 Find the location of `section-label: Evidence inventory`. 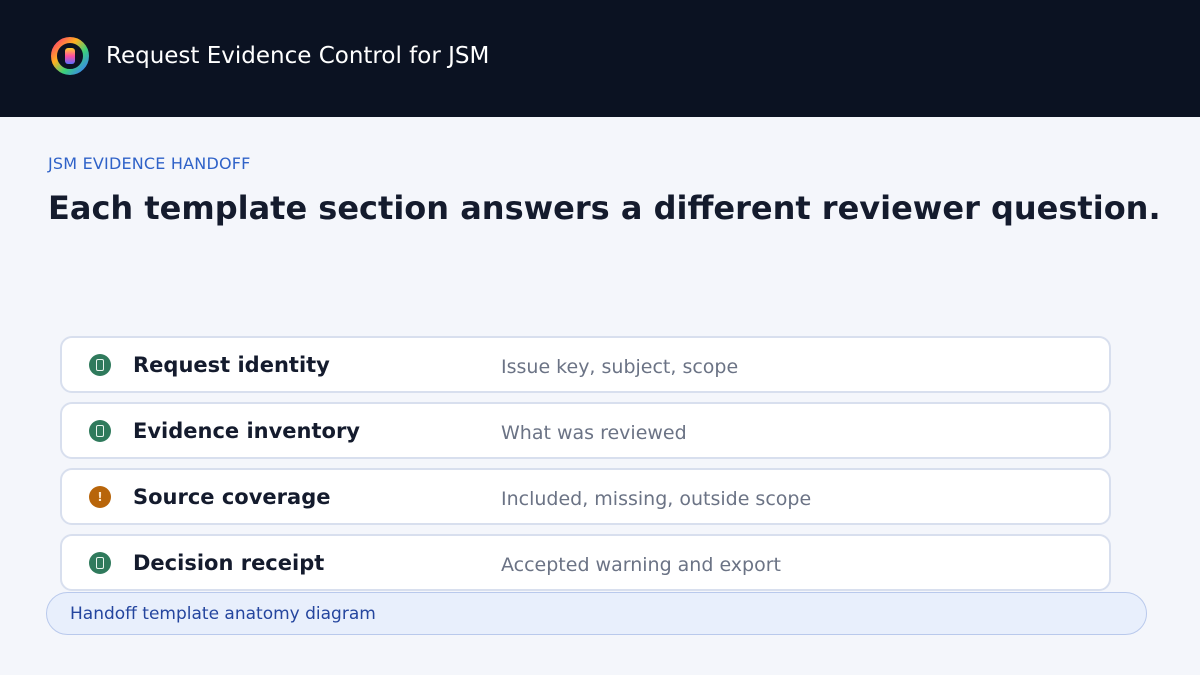

section-label: Evidence inventory is located at coordinates (247, 431).